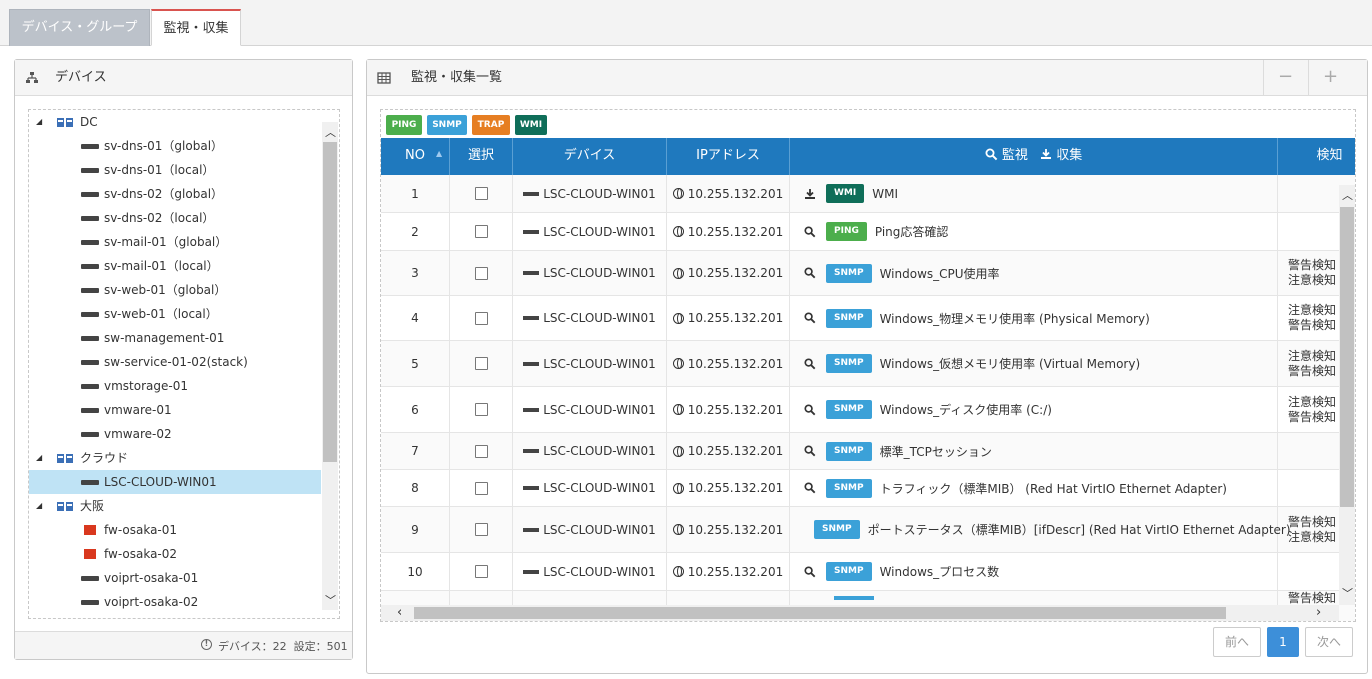 The height and width of the screenshot is (679, 1372). What do you see at coordinates (728, 529) in the screenshot?
I see `row-ip: 10.255.132.201` at bounding box center [728, 529].